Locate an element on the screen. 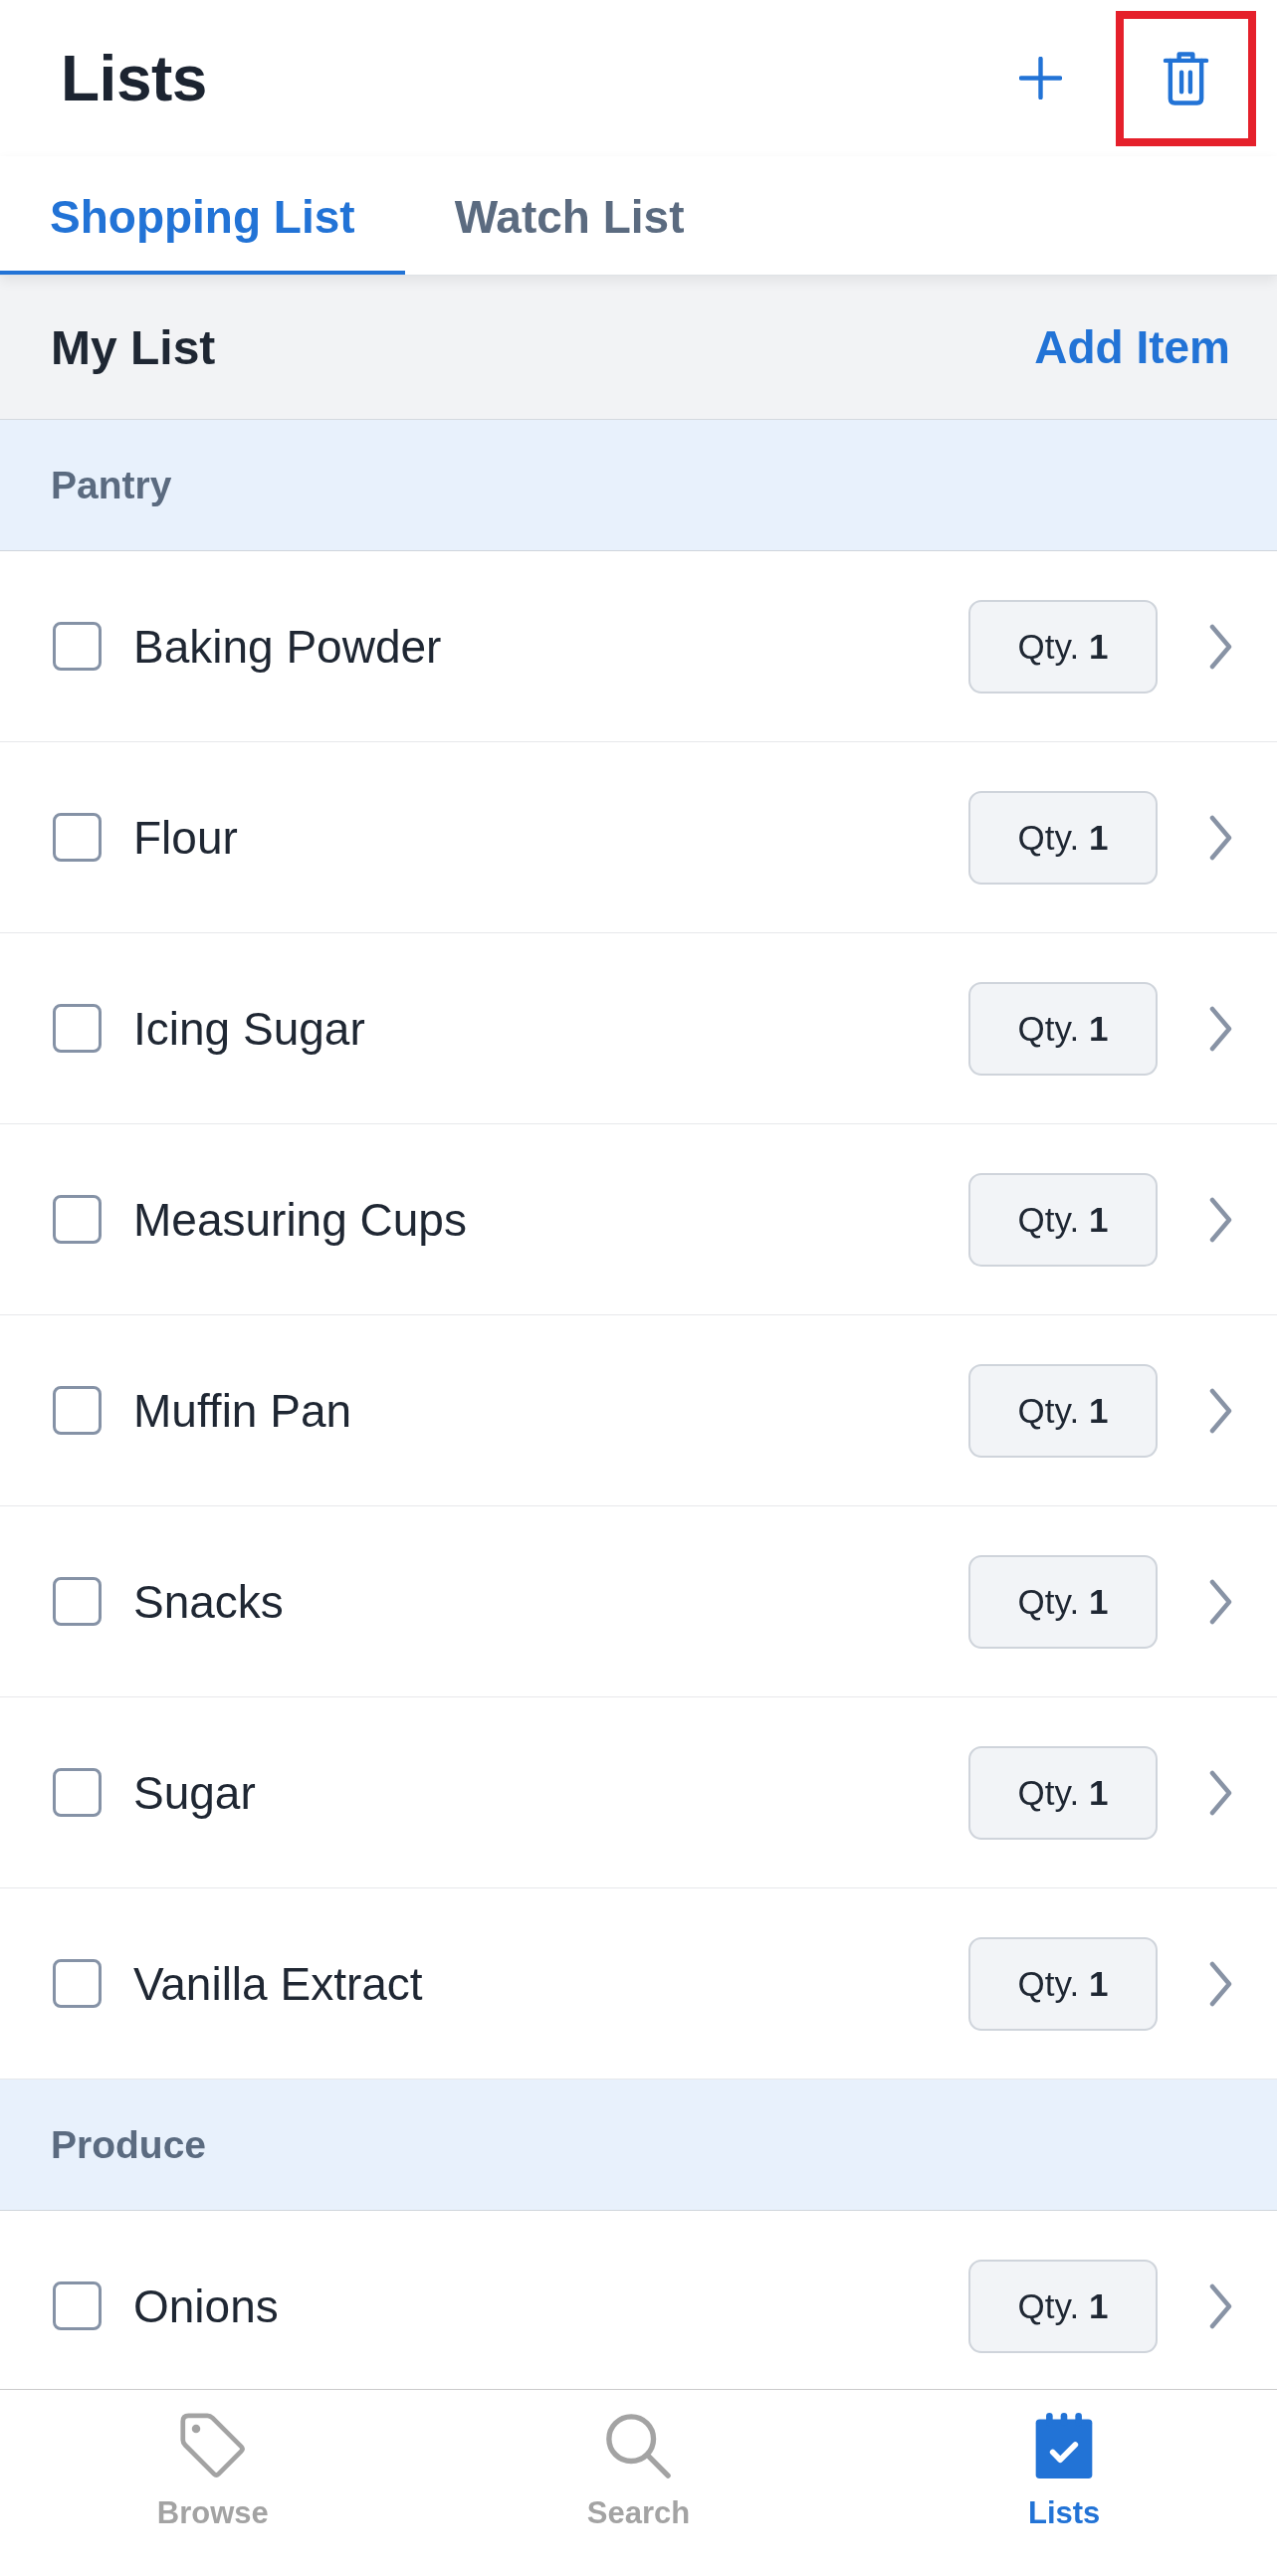 The height and width of the screenshot is (2576, 1277). item-name: Onions is located at coordinates (206, 2306).